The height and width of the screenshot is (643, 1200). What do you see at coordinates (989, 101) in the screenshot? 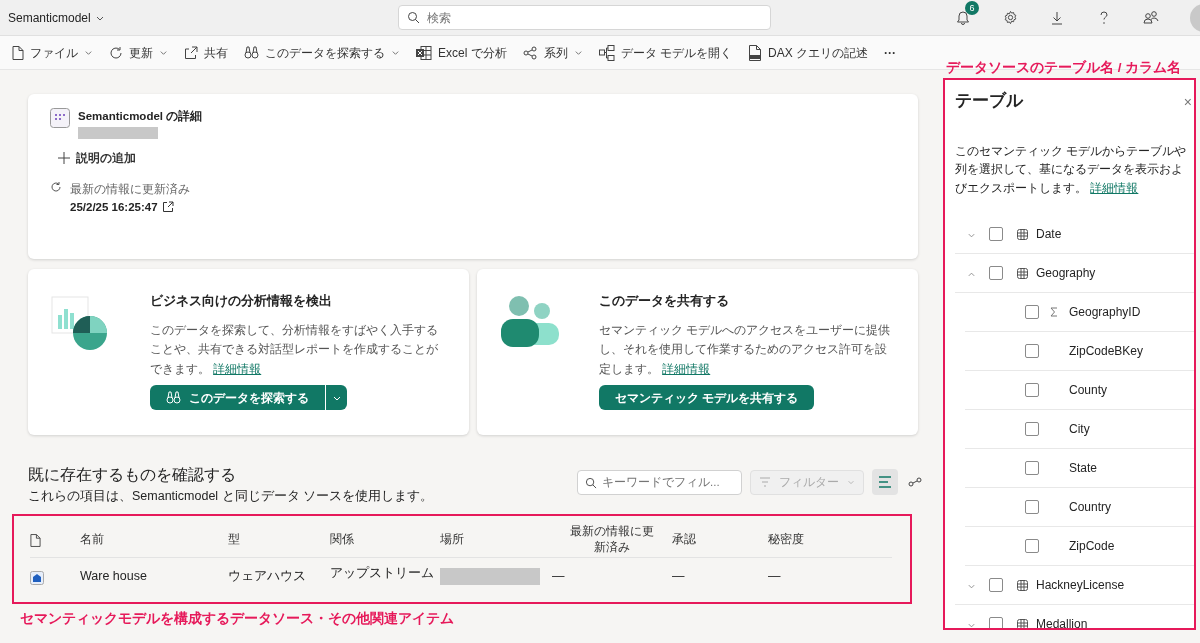
I see `panel-title: テーブル` at bounding box center [989, 101].